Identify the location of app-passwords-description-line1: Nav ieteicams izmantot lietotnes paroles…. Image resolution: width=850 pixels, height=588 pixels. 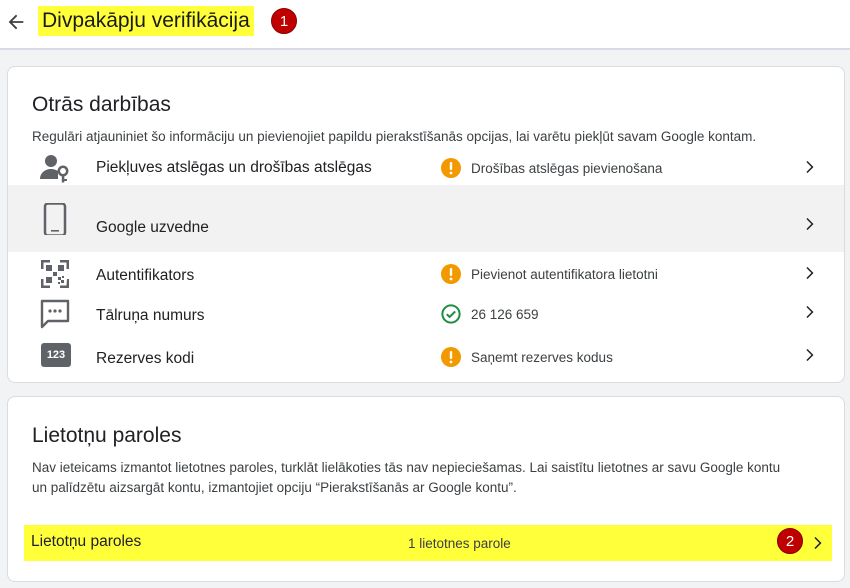
(406, 467).